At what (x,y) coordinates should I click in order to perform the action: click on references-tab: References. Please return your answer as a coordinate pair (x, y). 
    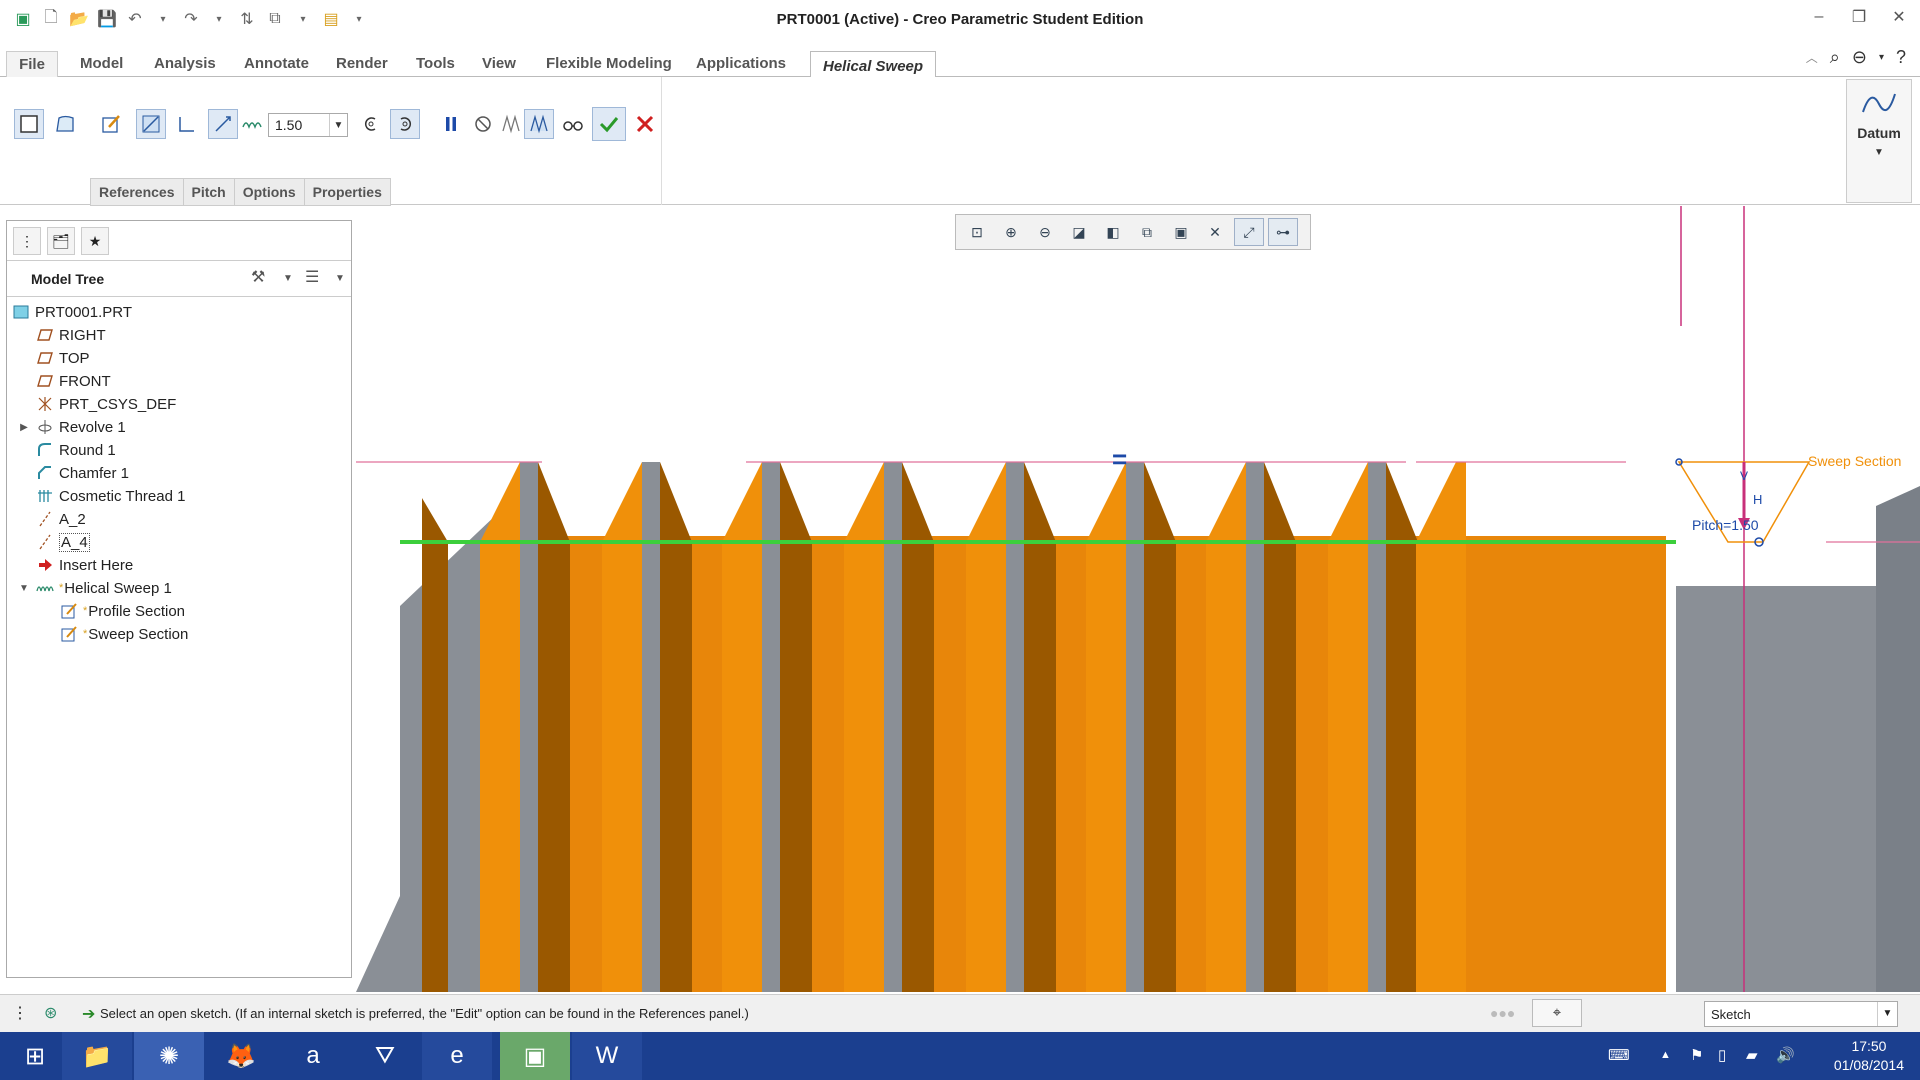
    Looking at the image, I should click on (137, 192).